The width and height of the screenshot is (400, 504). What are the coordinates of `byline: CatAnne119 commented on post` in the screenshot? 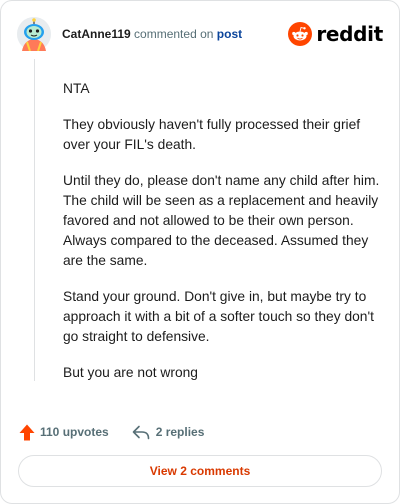 It's located at (152, 34).